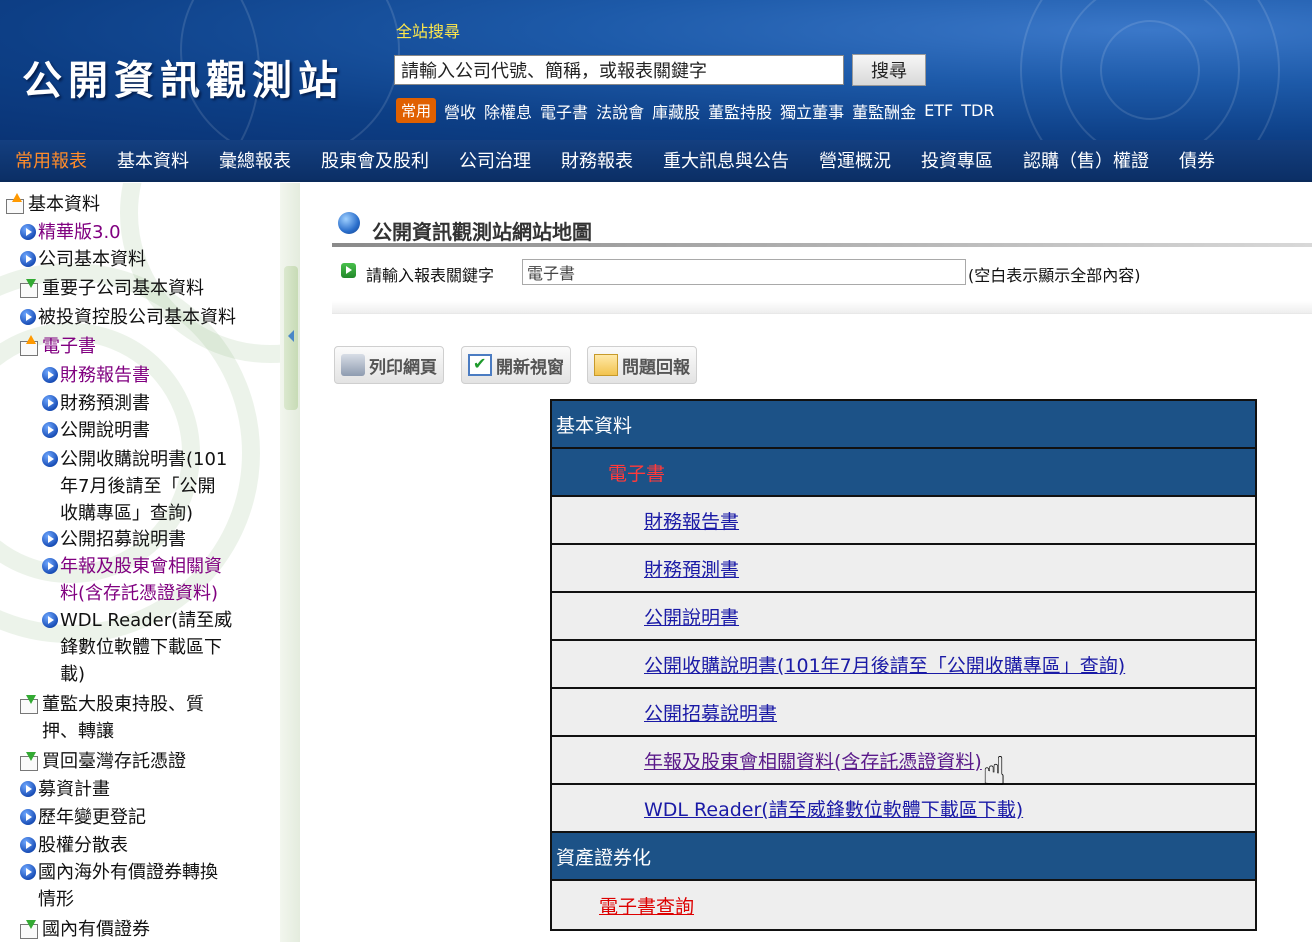  Describe the element at coordinates (480, 365) in the screenshot. I see `new-window-icon` at that location.